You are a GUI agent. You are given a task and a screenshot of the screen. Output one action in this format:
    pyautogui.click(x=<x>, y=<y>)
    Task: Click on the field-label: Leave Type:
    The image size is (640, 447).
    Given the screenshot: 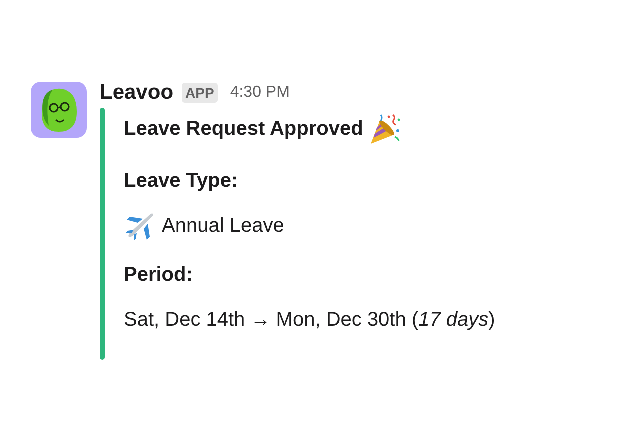 What is the action you would take?
    pyautogui.click(x=182, y=181)
    